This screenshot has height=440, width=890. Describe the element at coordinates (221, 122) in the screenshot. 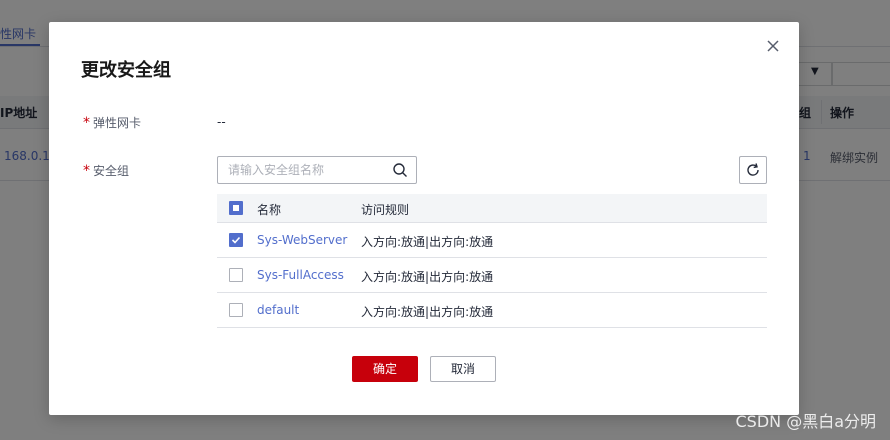

I see `eni-value: --` at that location.